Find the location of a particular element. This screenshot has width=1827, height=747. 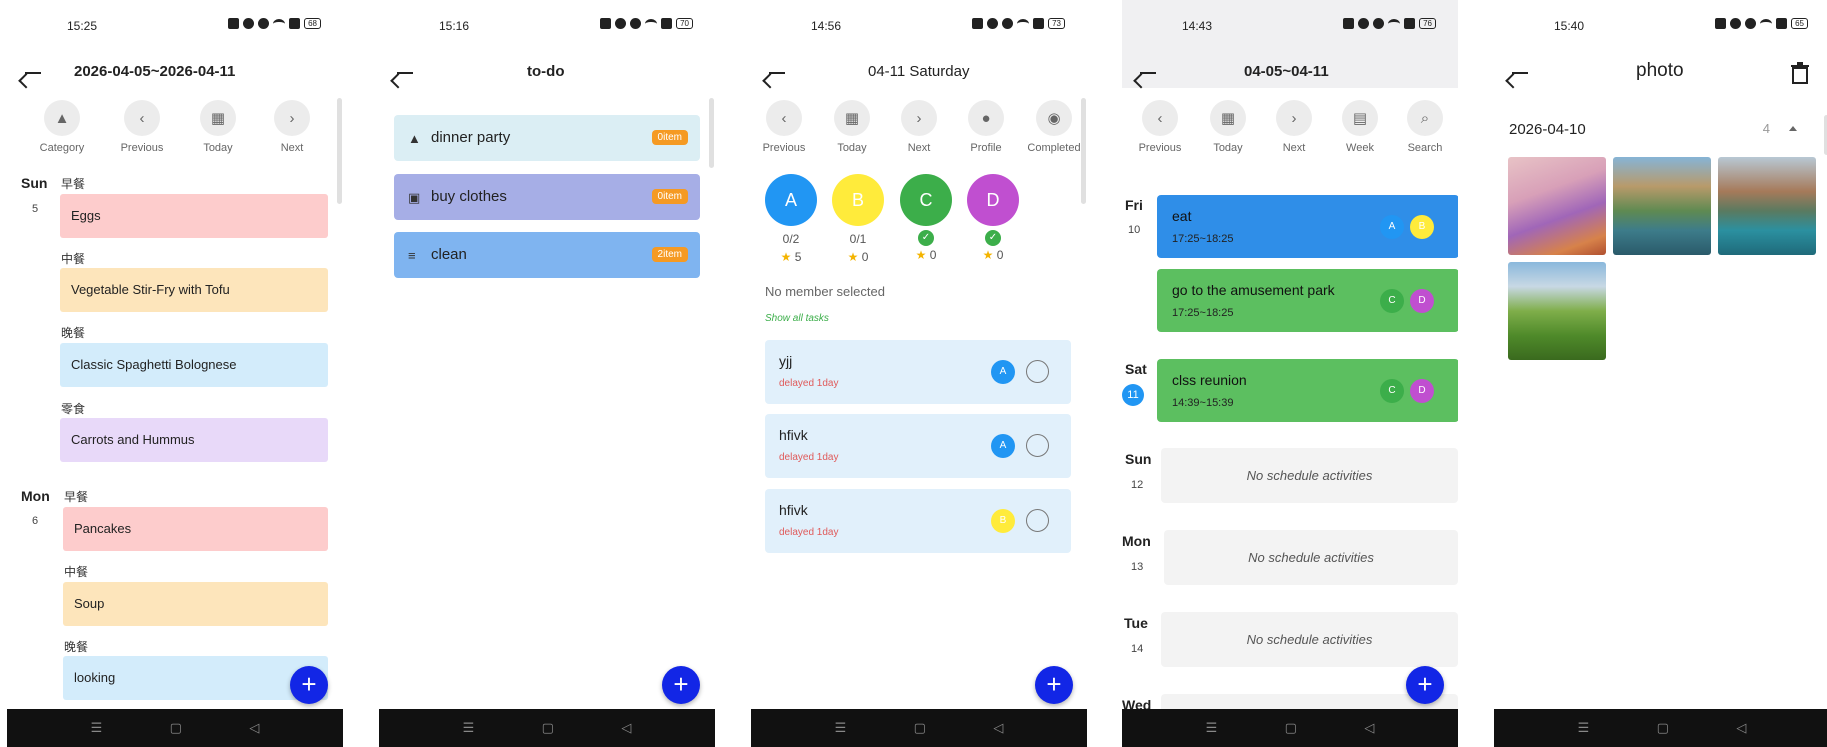

trash-icon is located at coordinates (1800, 73).